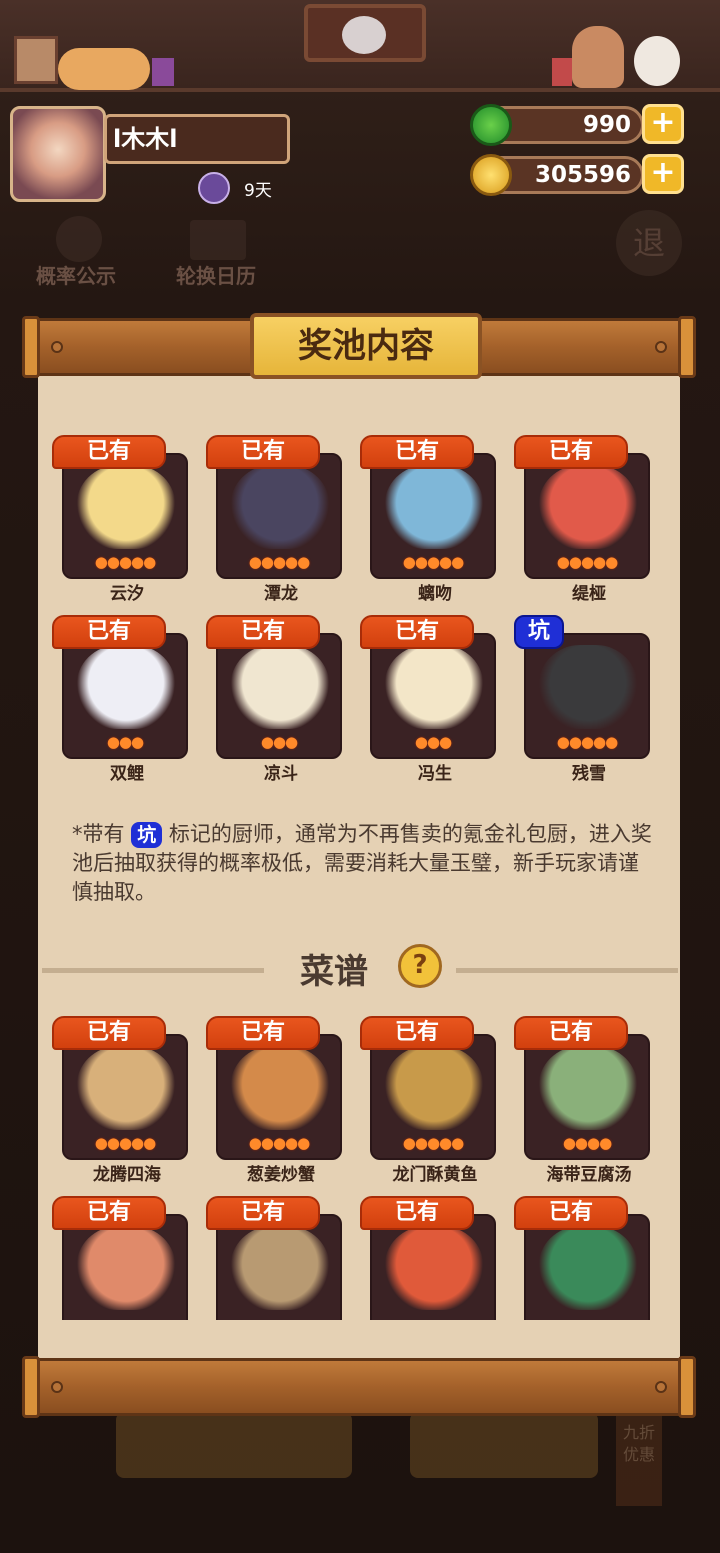 This screenshot has height=1553, width=720. I want to click on raccoon-mascot-icon, so click(364, 35).